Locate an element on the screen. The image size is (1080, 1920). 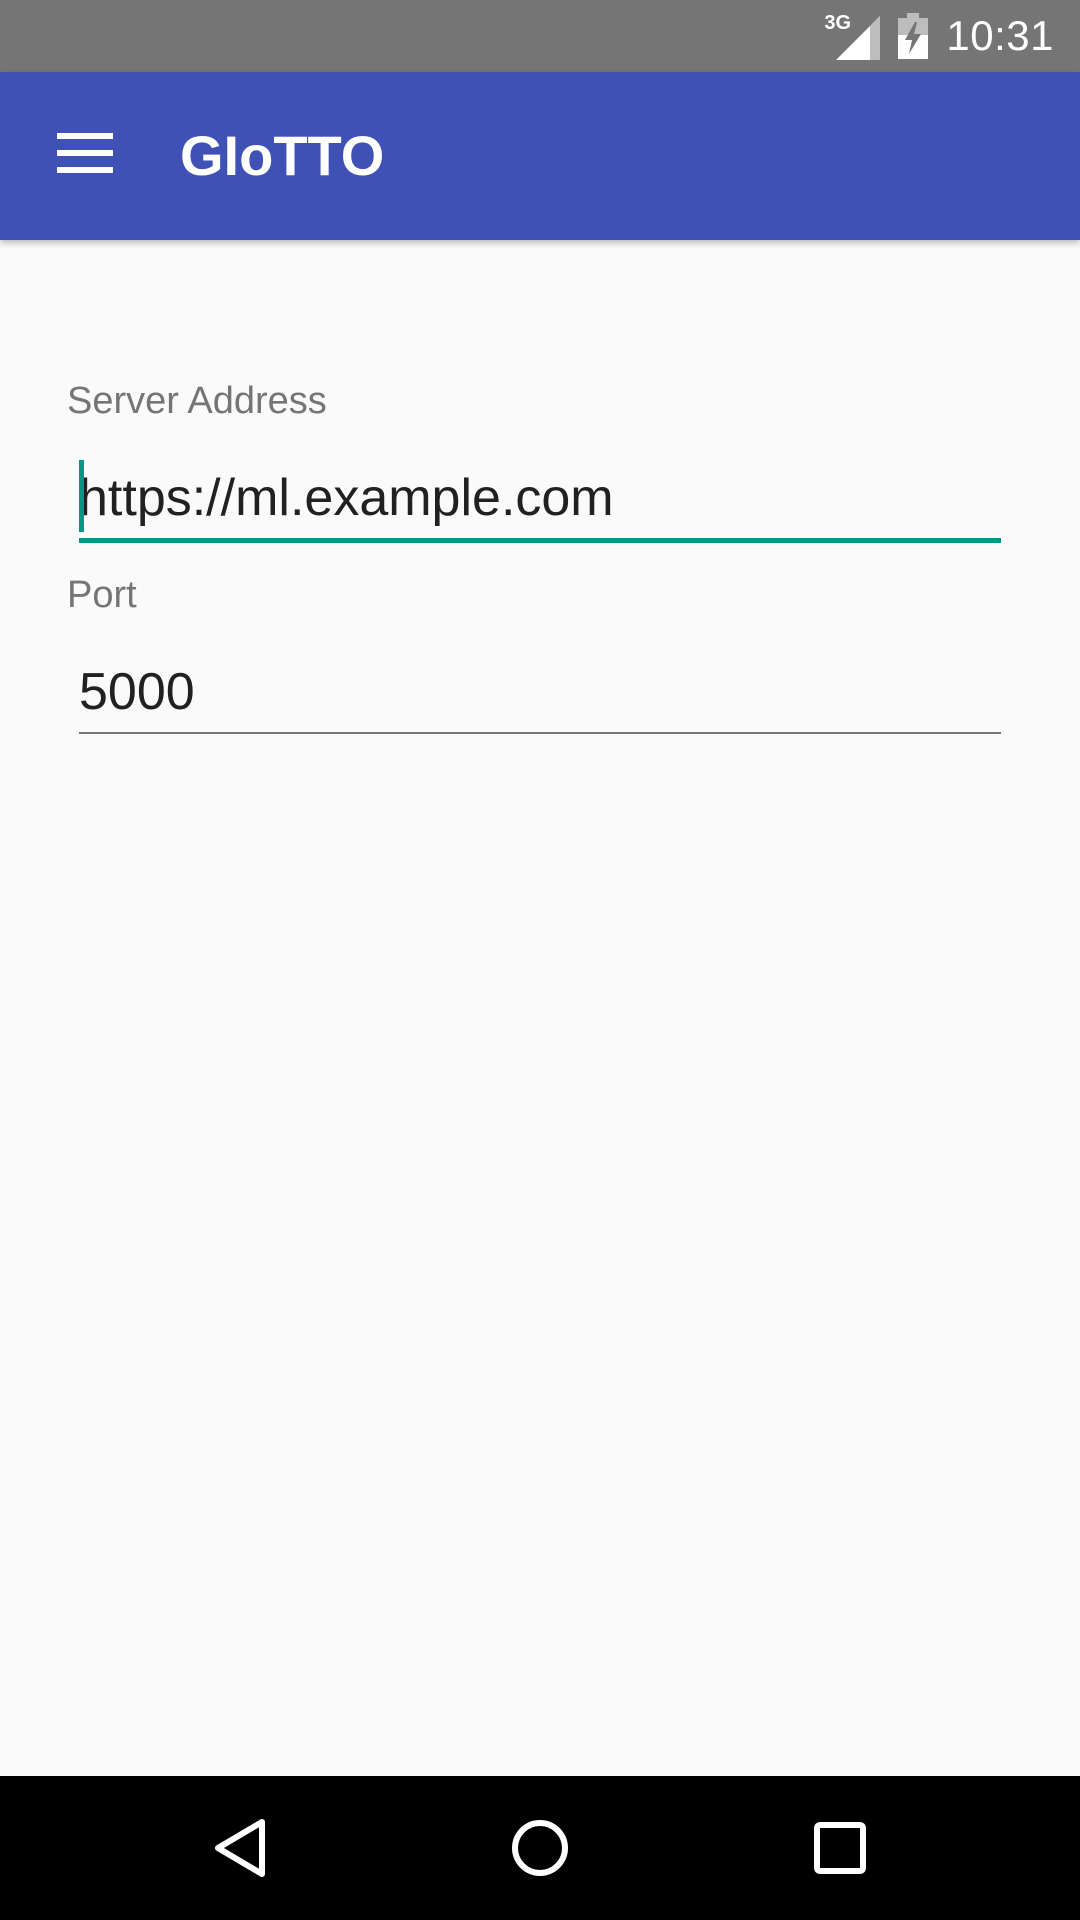
recents-button is located at coordinates (840, 1848).